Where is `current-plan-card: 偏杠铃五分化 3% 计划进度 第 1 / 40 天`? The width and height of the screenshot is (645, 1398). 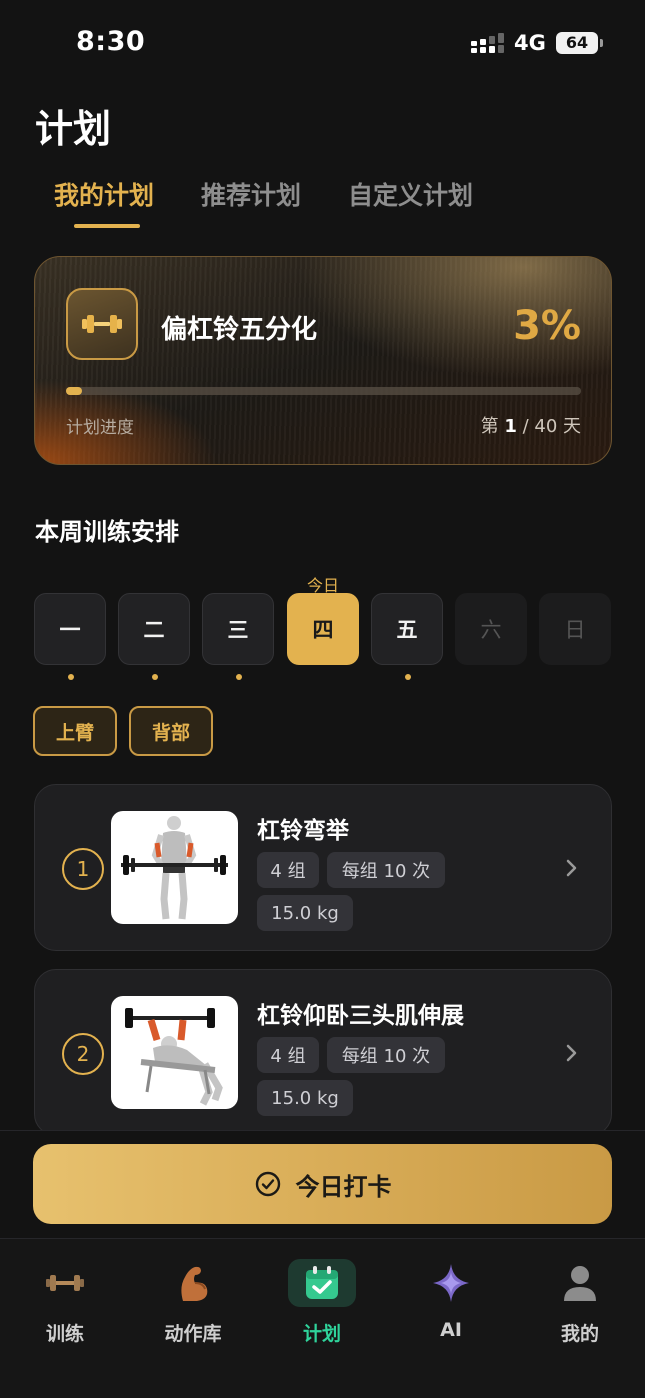
current-plan-card: 偏杠铃五分化 3% 计划进度 第 1 / 40 天 is located at coordinates (323, 360).